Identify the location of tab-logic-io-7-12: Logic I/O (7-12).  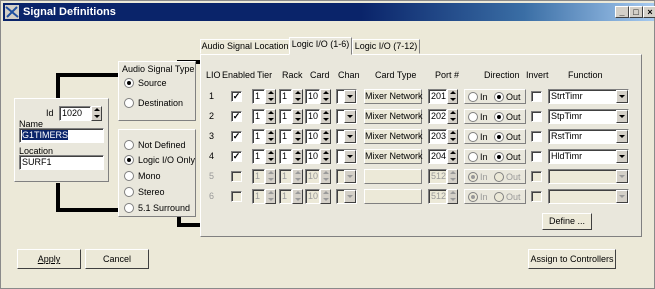
(386, 46).